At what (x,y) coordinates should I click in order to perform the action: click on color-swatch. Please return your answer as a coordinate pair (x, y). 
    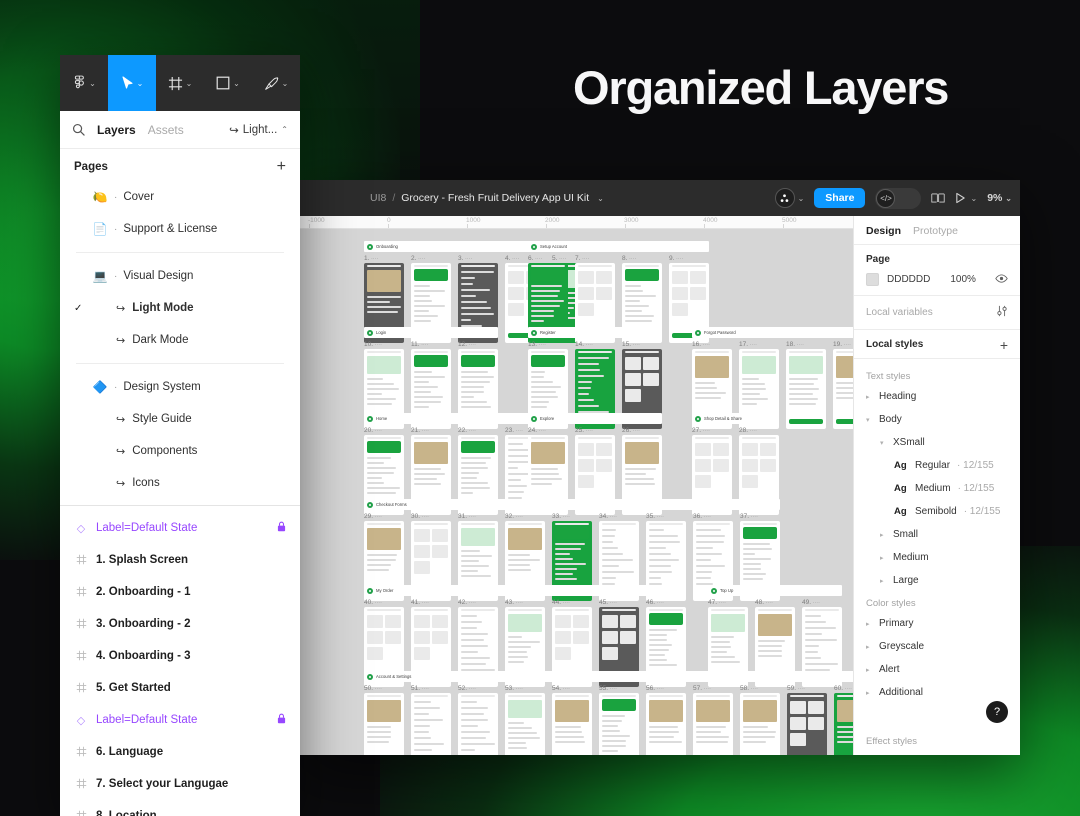
    Looking at the image, I should click on (872, 279).